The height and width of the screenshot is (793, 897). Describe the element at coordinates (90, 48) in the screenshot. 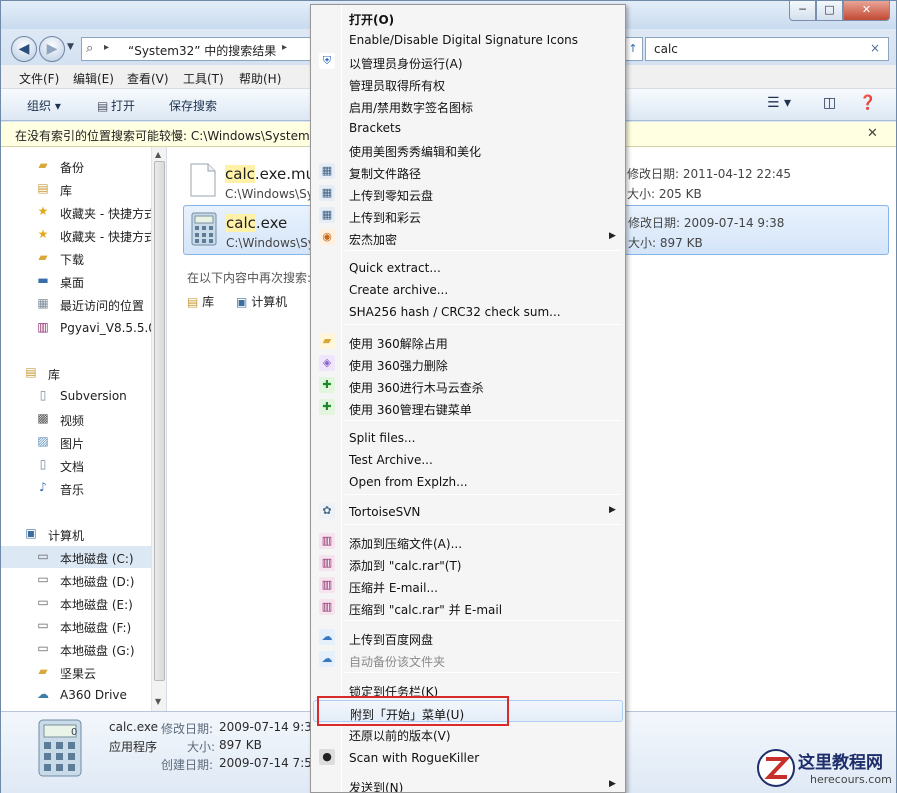

I see `search-folder-icon: ⌕` at that location.